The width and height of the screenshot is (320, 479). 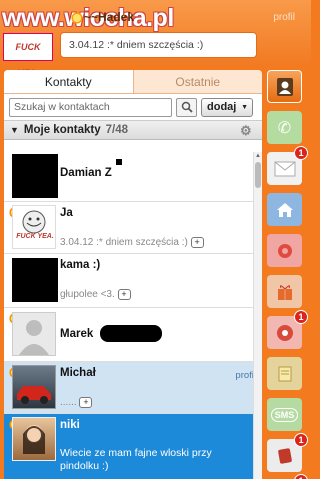 What do you see at coordinates (35, 236) in the screenshot?
I see `avatar-caption: FUCK YEA.` at bounding box center [35, 236].